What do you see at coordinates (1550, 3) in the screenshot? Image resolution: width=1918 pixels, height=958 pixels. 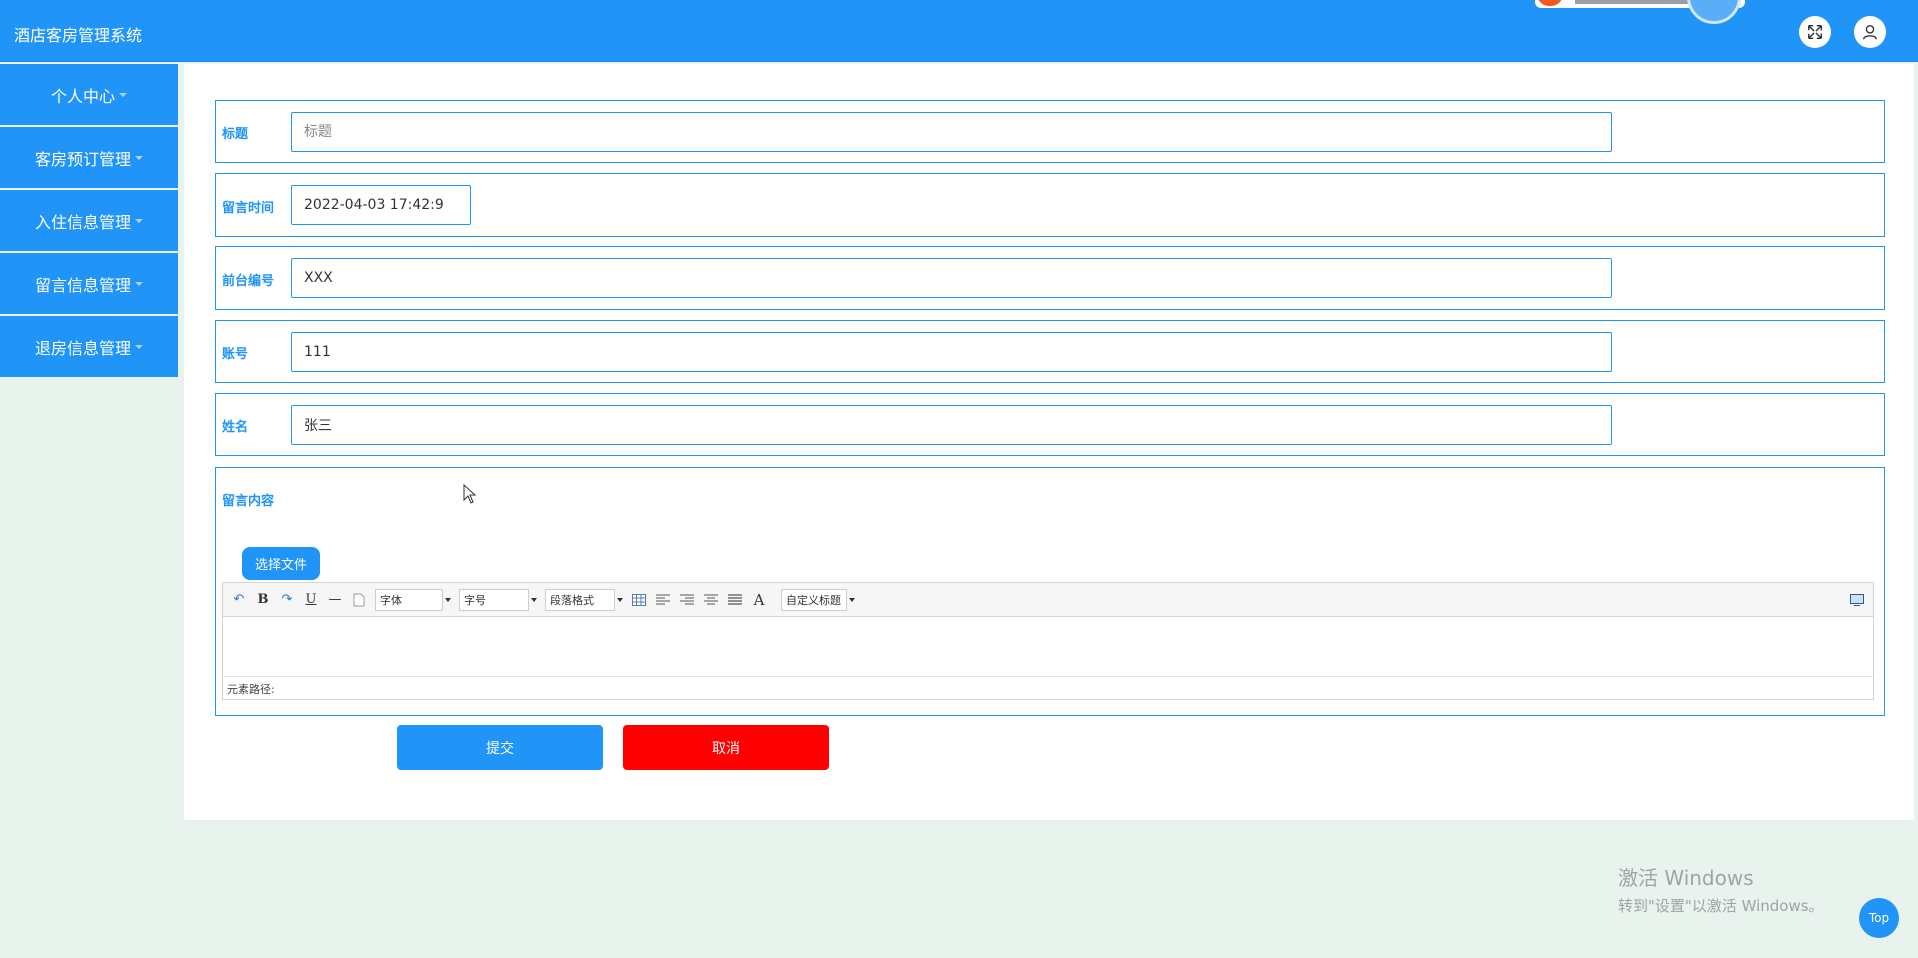 I see `ime-logo-icon` at bounding box center [1550, 3].